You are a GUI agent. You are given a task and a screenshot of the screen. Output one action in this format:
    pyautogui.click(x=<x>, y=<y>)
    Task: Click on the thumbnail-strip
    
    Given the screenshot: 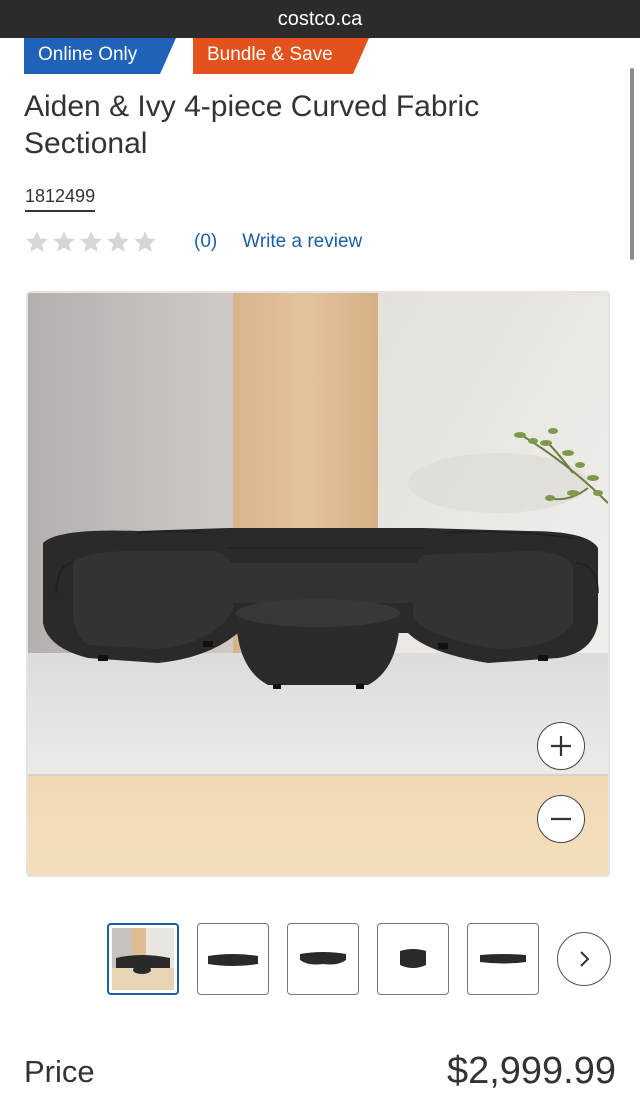 What is the action you would take?
    pyautogui.click(x=332, y=959)
    